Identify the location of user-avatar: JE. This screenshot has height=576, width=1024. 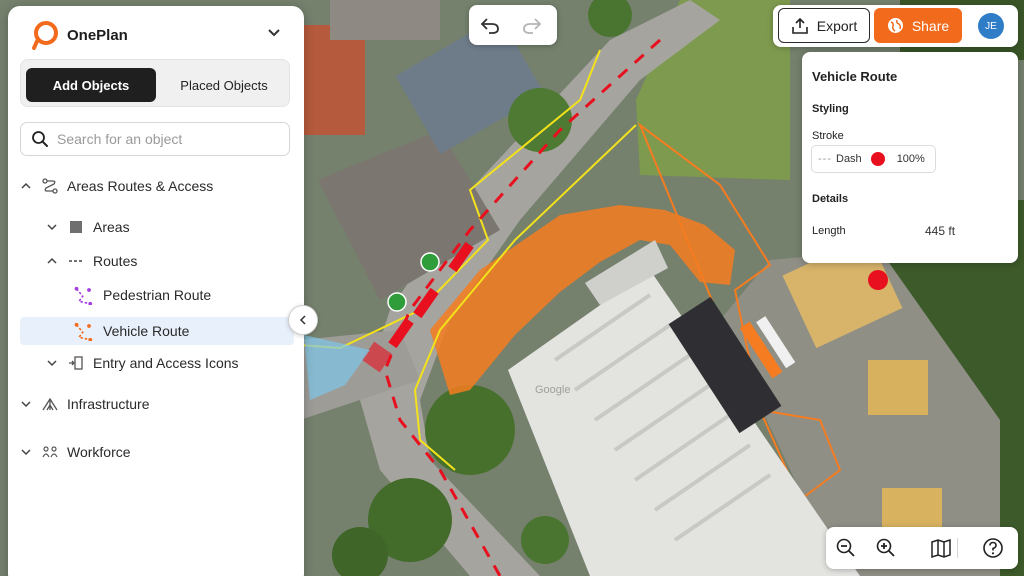
(991, 26).